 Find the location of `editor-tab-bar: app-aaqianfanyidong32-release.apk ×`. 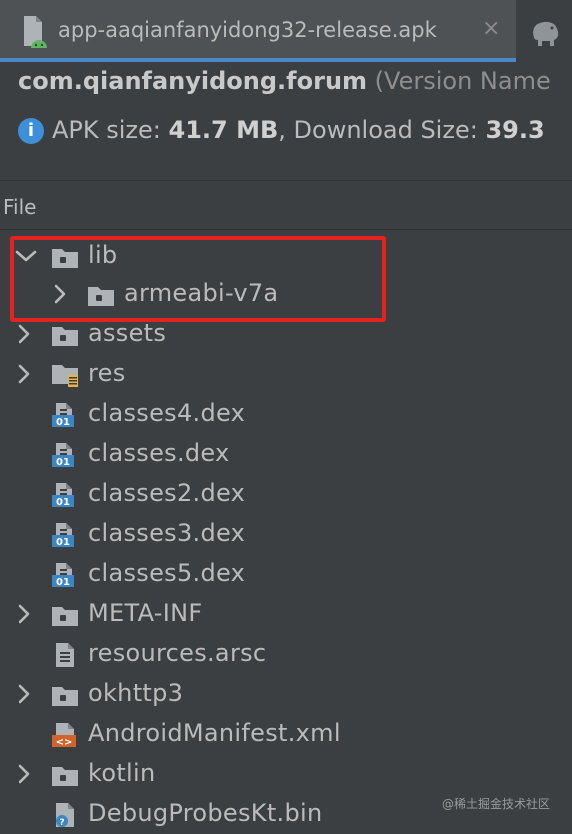

editor-tab-bar: app-aaqianfanyidong32-release.apk × is located at coordinates (286, 31).